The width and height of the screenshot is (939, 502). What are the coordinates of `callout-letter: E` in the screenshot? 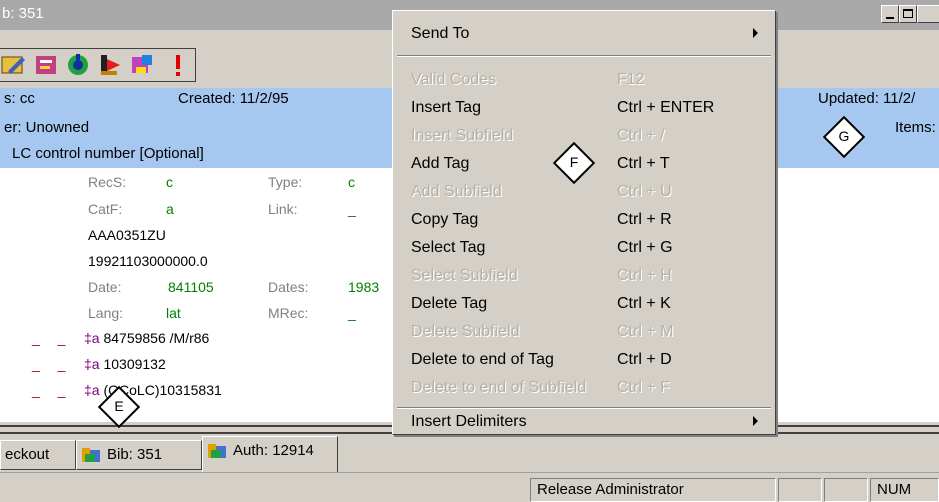 It's located at (119, 406).